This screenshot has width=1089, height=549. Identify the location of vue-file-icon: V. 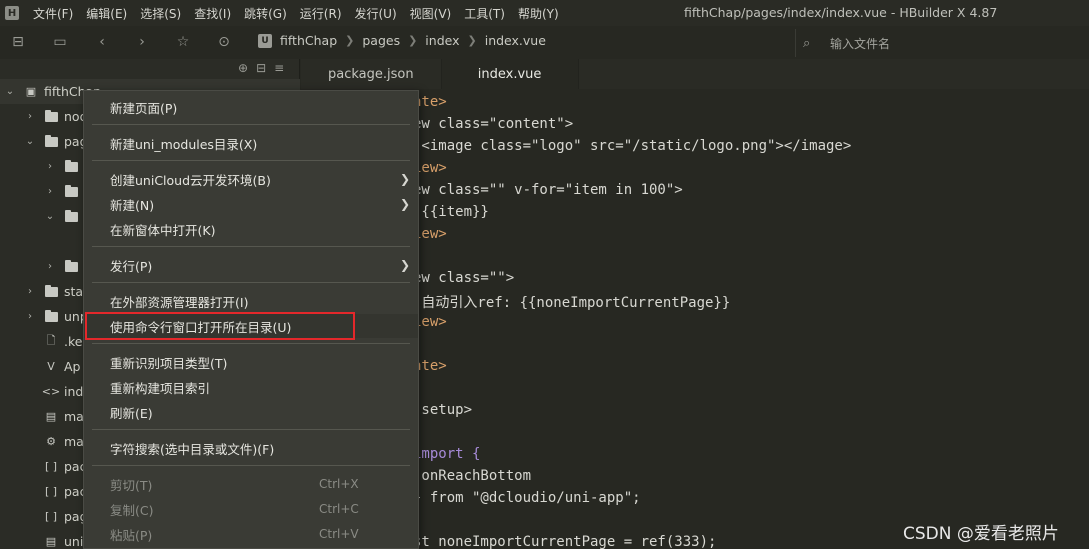
(51, 366).